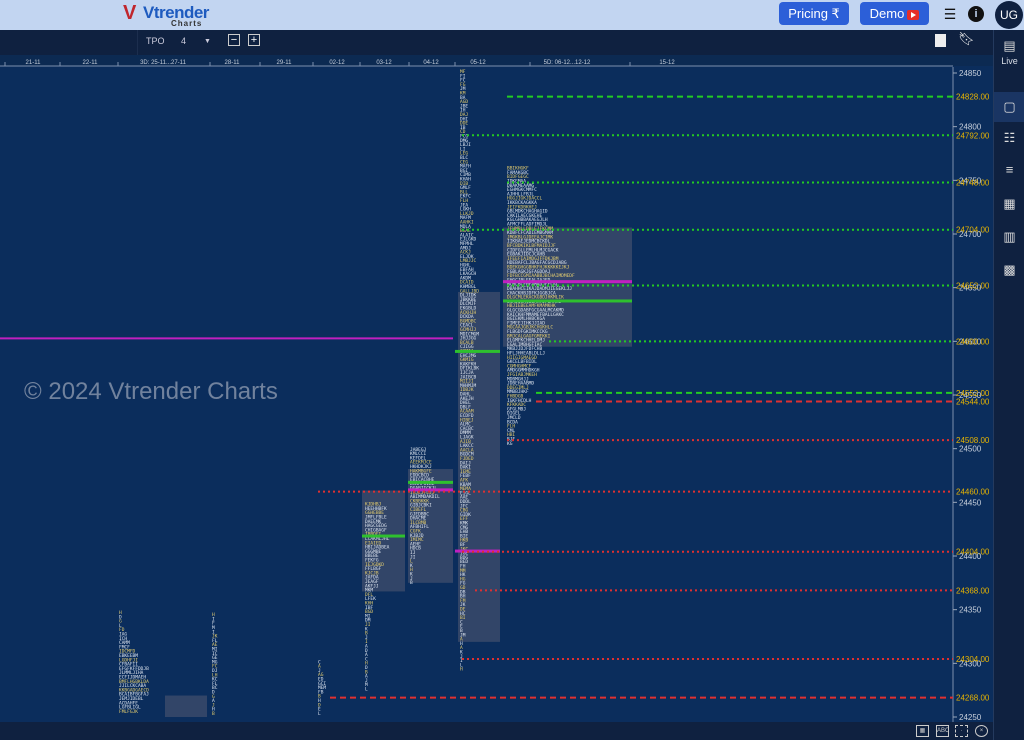 This screenshot has width=1024, height=740. I want to click on tpo-size-select: 4, so click(183, 41).